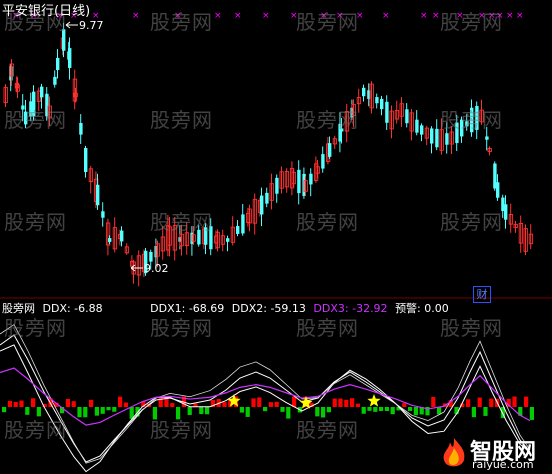  I want to click on high-price-label: 9.77, so click(91, 25).